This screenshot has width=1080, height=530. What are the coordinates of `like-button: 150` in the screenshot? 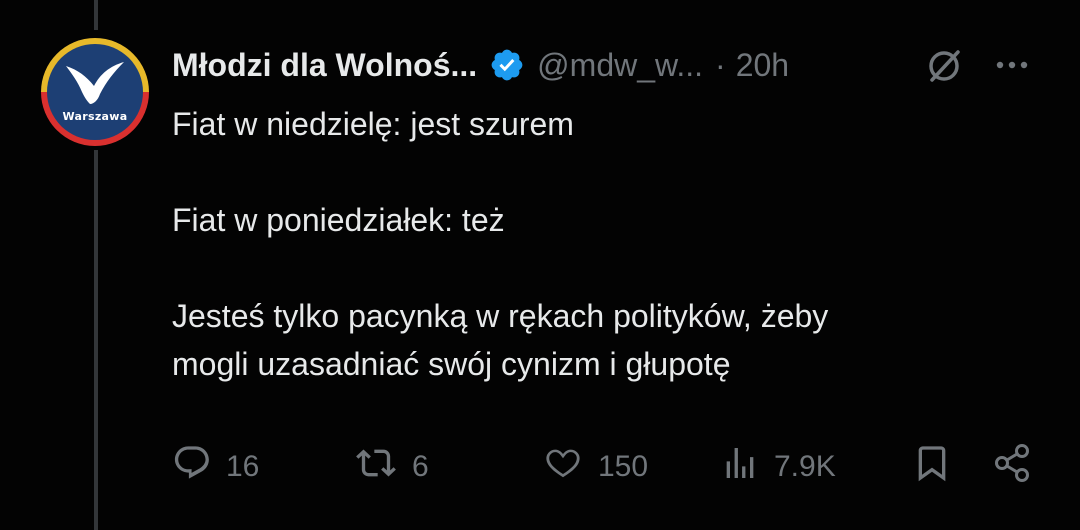 It's located at (595, 467).